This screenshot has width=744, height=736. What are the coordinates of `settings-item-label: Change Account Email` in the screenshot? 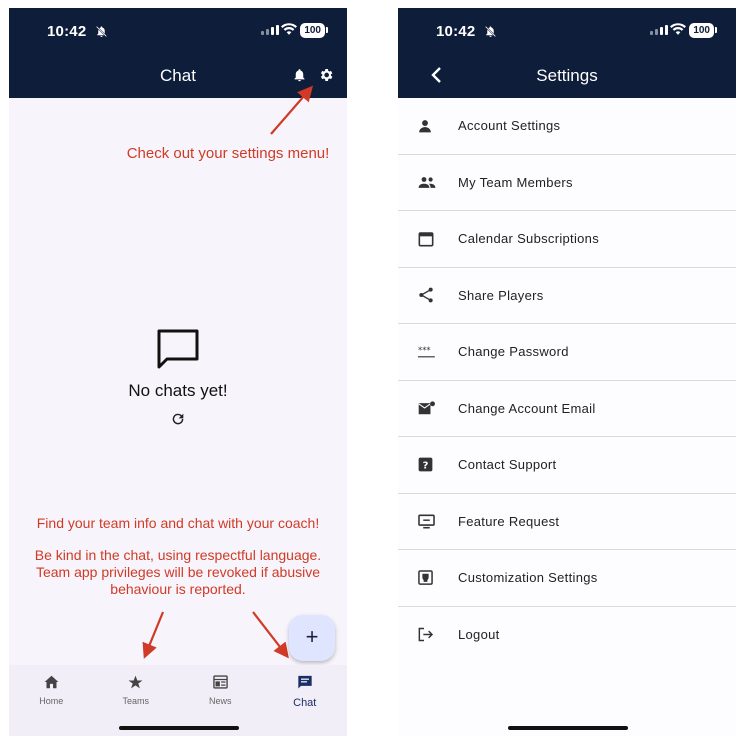 It's located at (527, 408).